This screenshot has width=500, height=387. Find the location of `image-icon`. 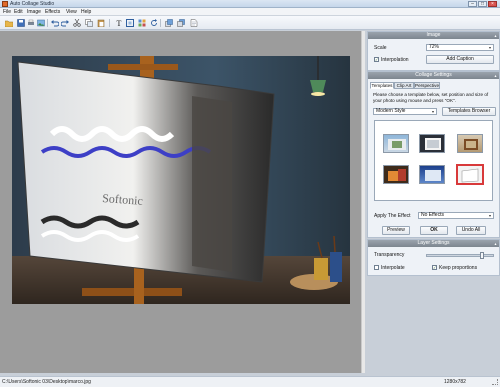

image-icon is located at coordinates (41, 23).